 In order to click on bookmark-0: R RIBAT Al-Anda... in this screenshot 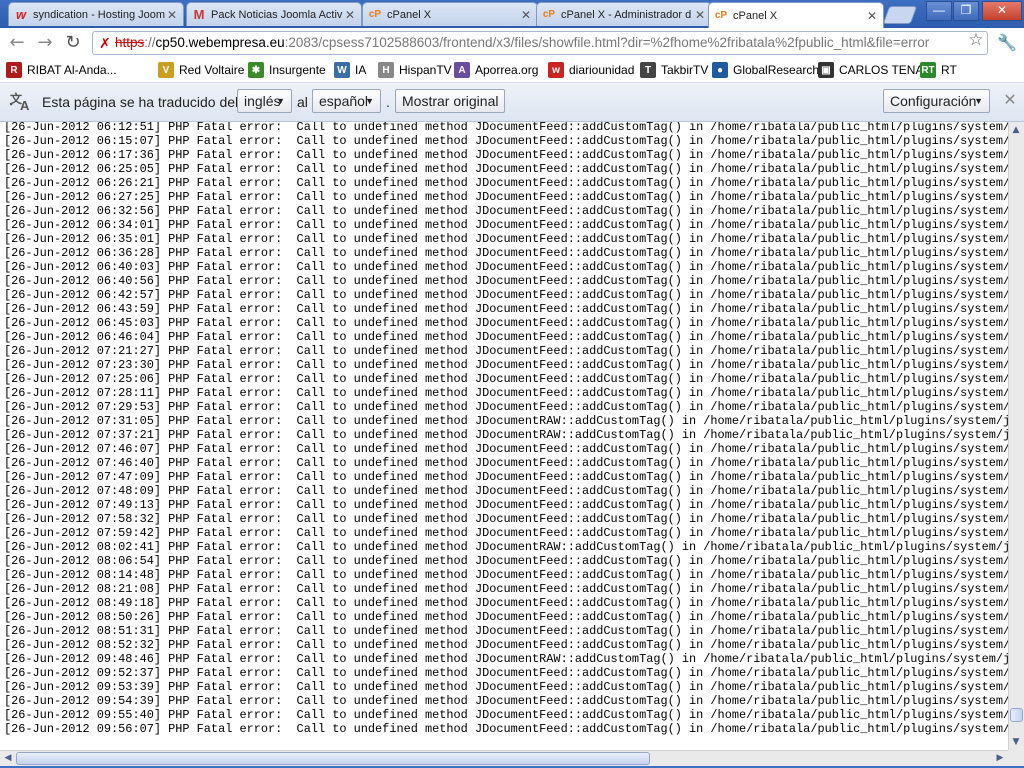, I will do `click(61, 70)`.